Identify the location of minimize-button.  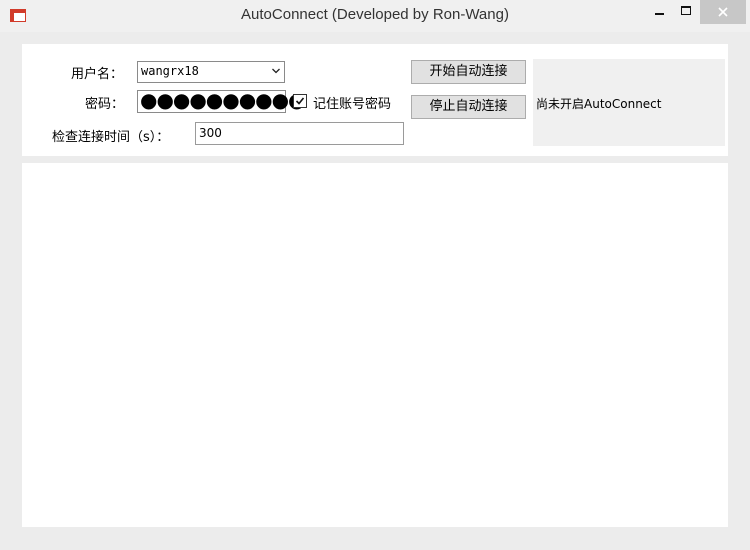
(659, 12).